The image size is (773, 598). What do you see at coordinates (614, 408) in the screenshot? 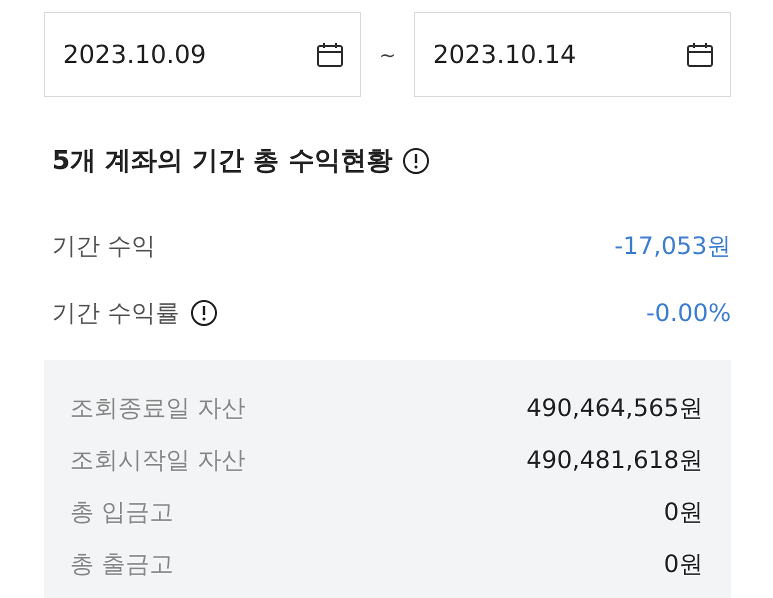
I see `detail-value: 490,464,565원` at bounding box center [614, 408].